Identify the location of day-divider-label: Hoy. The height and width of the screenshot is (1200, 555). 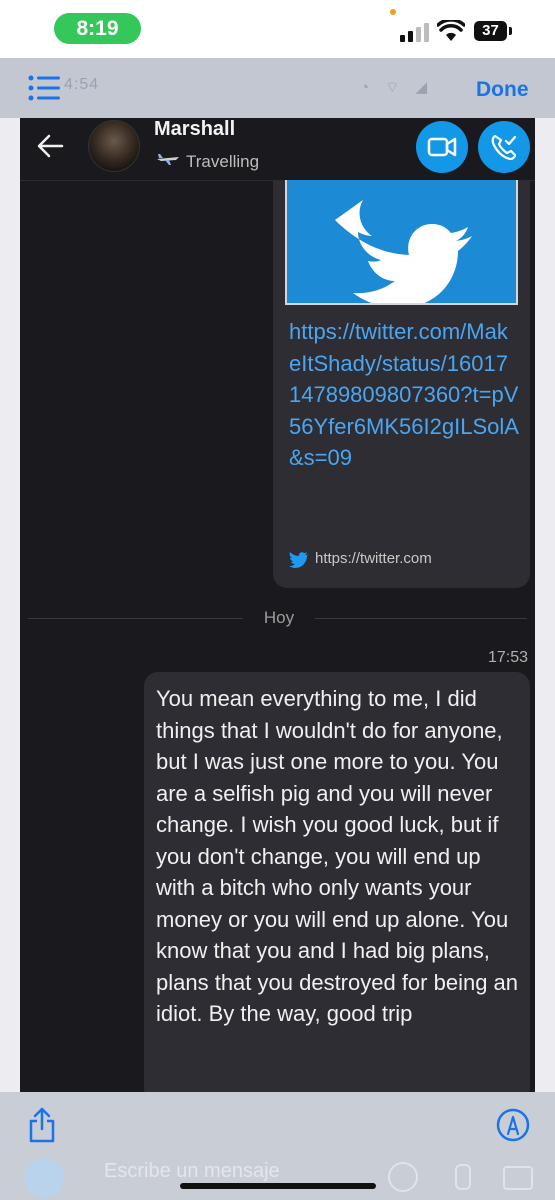
(279, 617).